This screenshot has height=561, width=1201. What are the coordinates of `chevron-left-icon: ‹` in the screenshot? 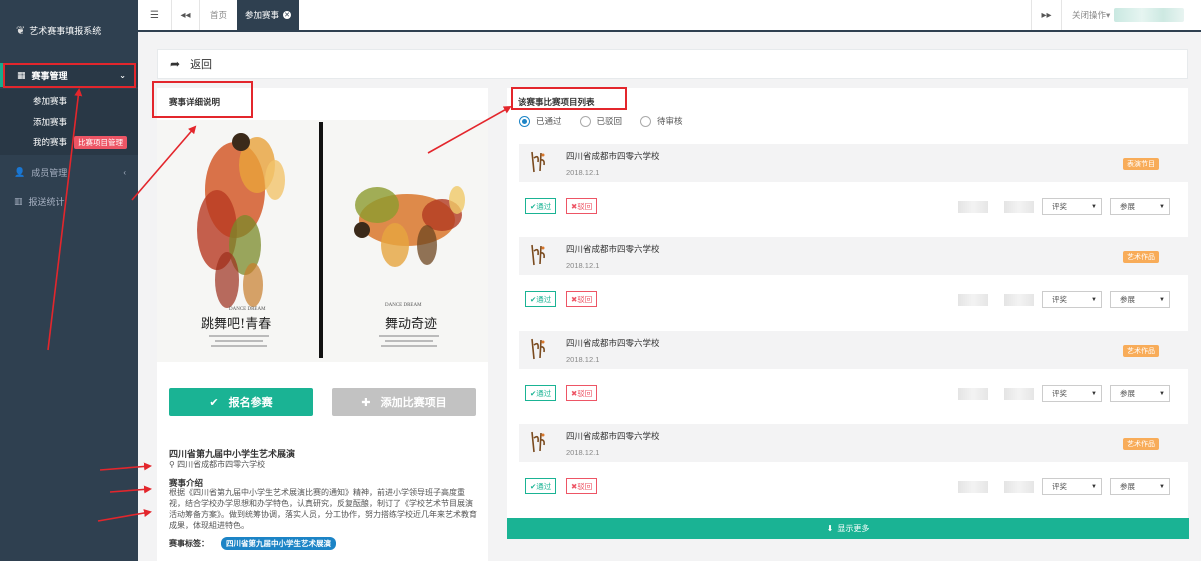 It's located at (124, 172).